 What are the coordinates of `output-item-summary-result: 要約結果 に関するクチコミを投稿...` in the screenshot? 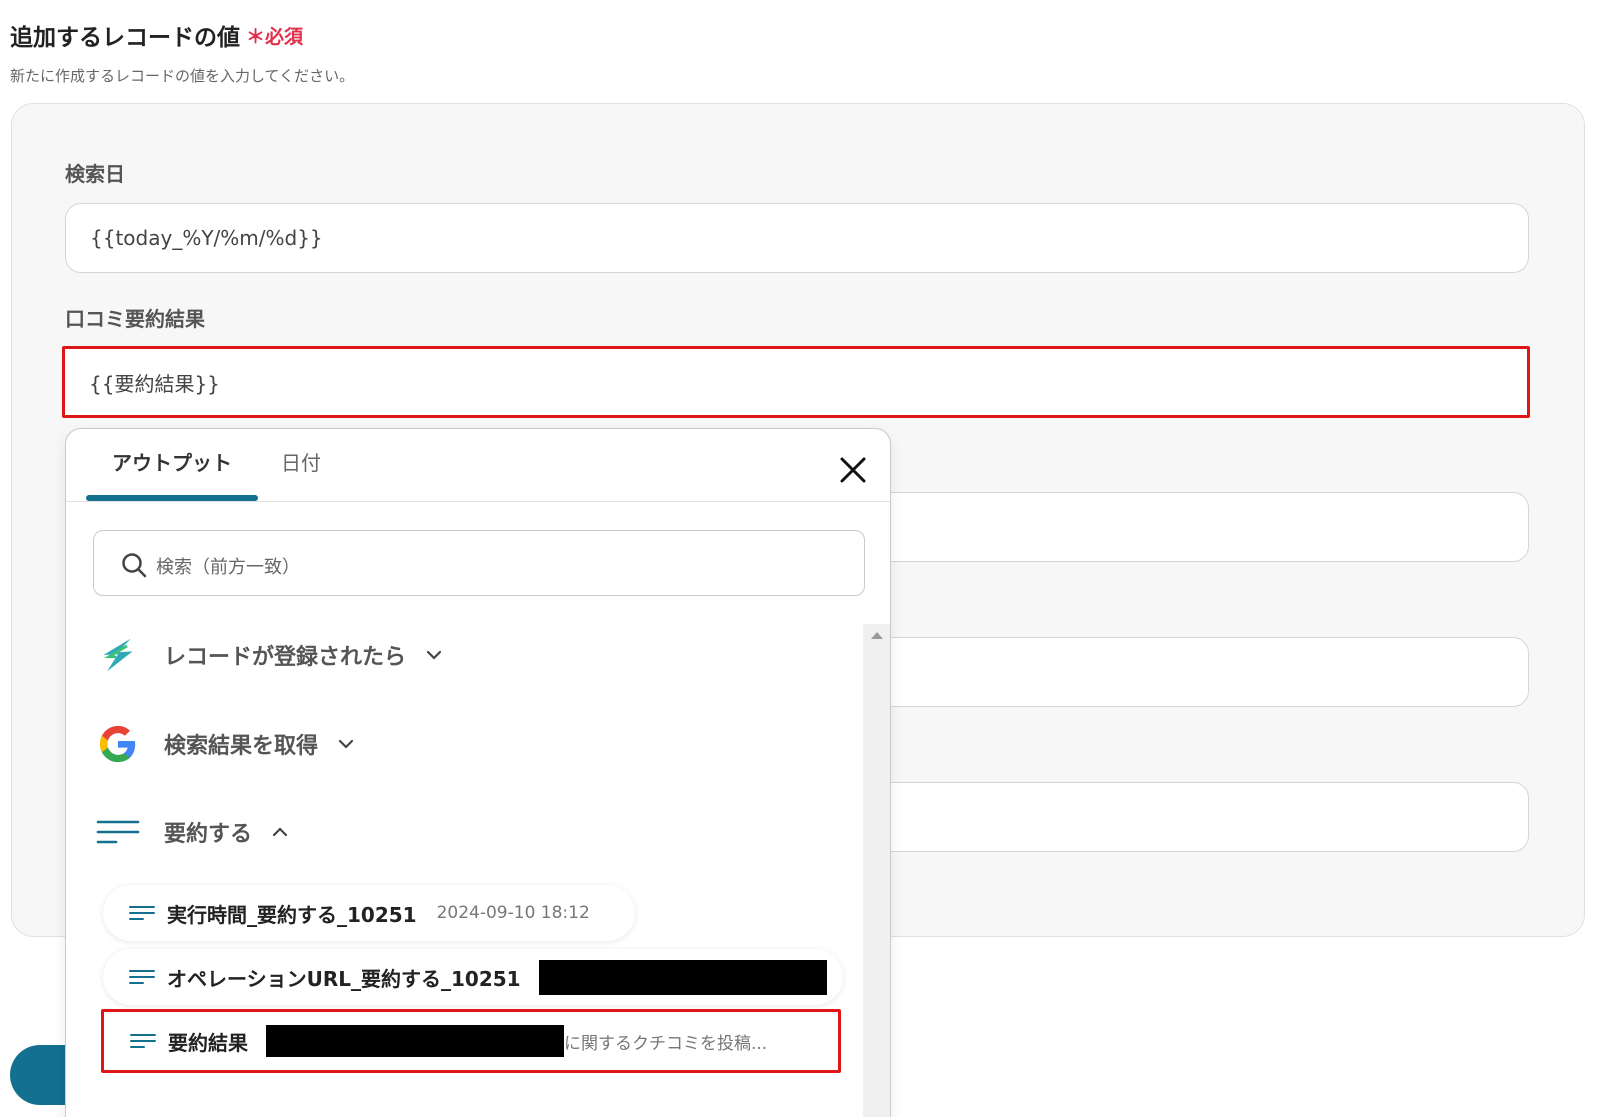 It's located at (471, 1041).